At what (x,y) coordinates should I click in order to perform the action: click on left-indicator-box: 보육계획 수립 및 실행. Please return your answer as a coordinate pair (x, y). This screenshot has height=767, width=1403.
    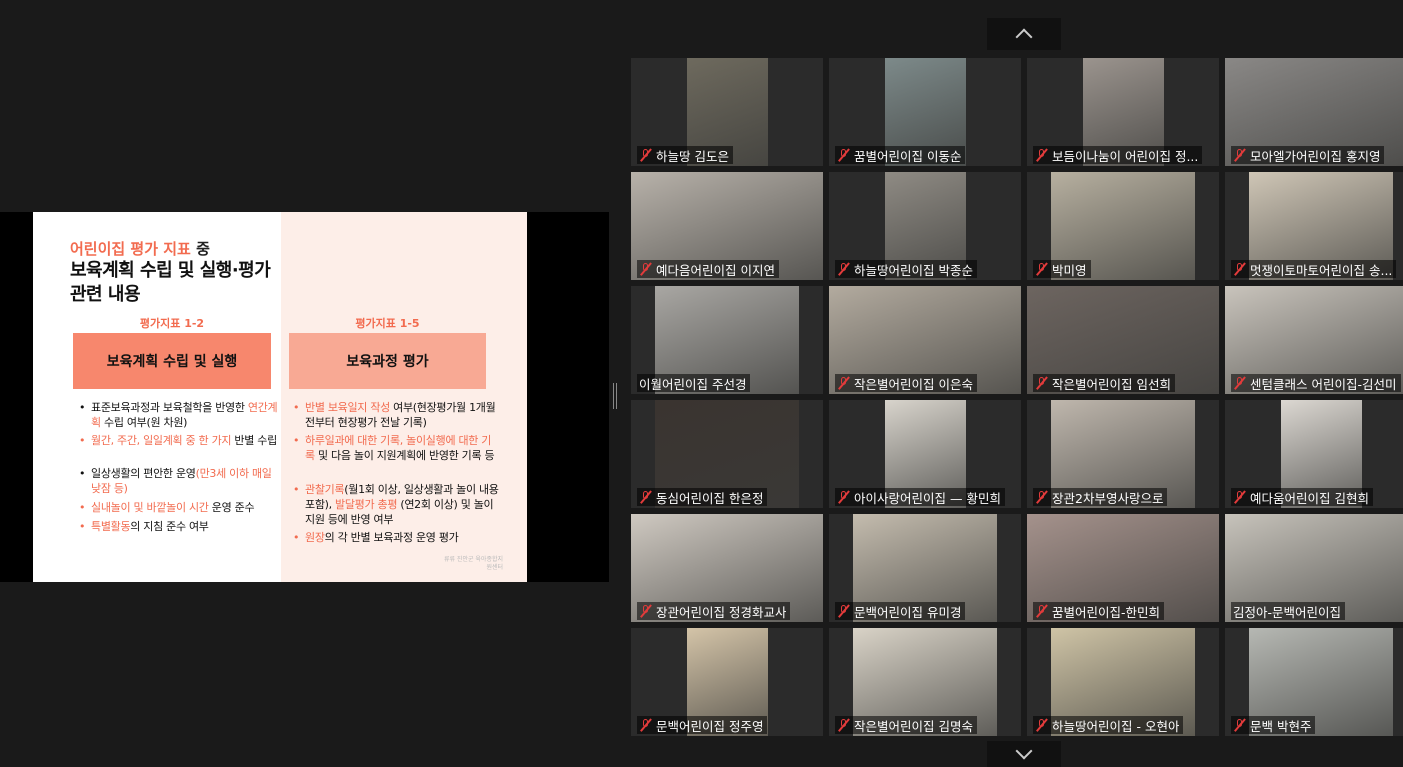
    Looking at the image, I should click on (172, 361).